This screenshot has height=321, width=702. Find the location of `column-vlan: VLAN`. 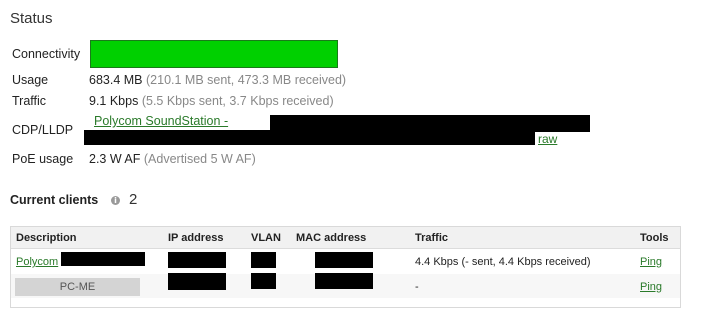

column-vlan: VLAN is located at coordinates (266, 238).